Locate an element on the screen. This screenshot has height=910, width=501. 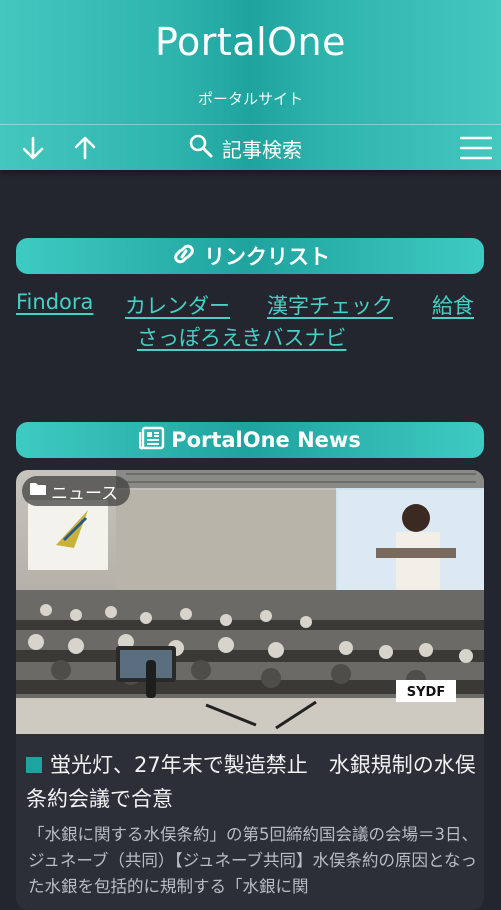
newspaper-icon is located at coordinates (151, 440).